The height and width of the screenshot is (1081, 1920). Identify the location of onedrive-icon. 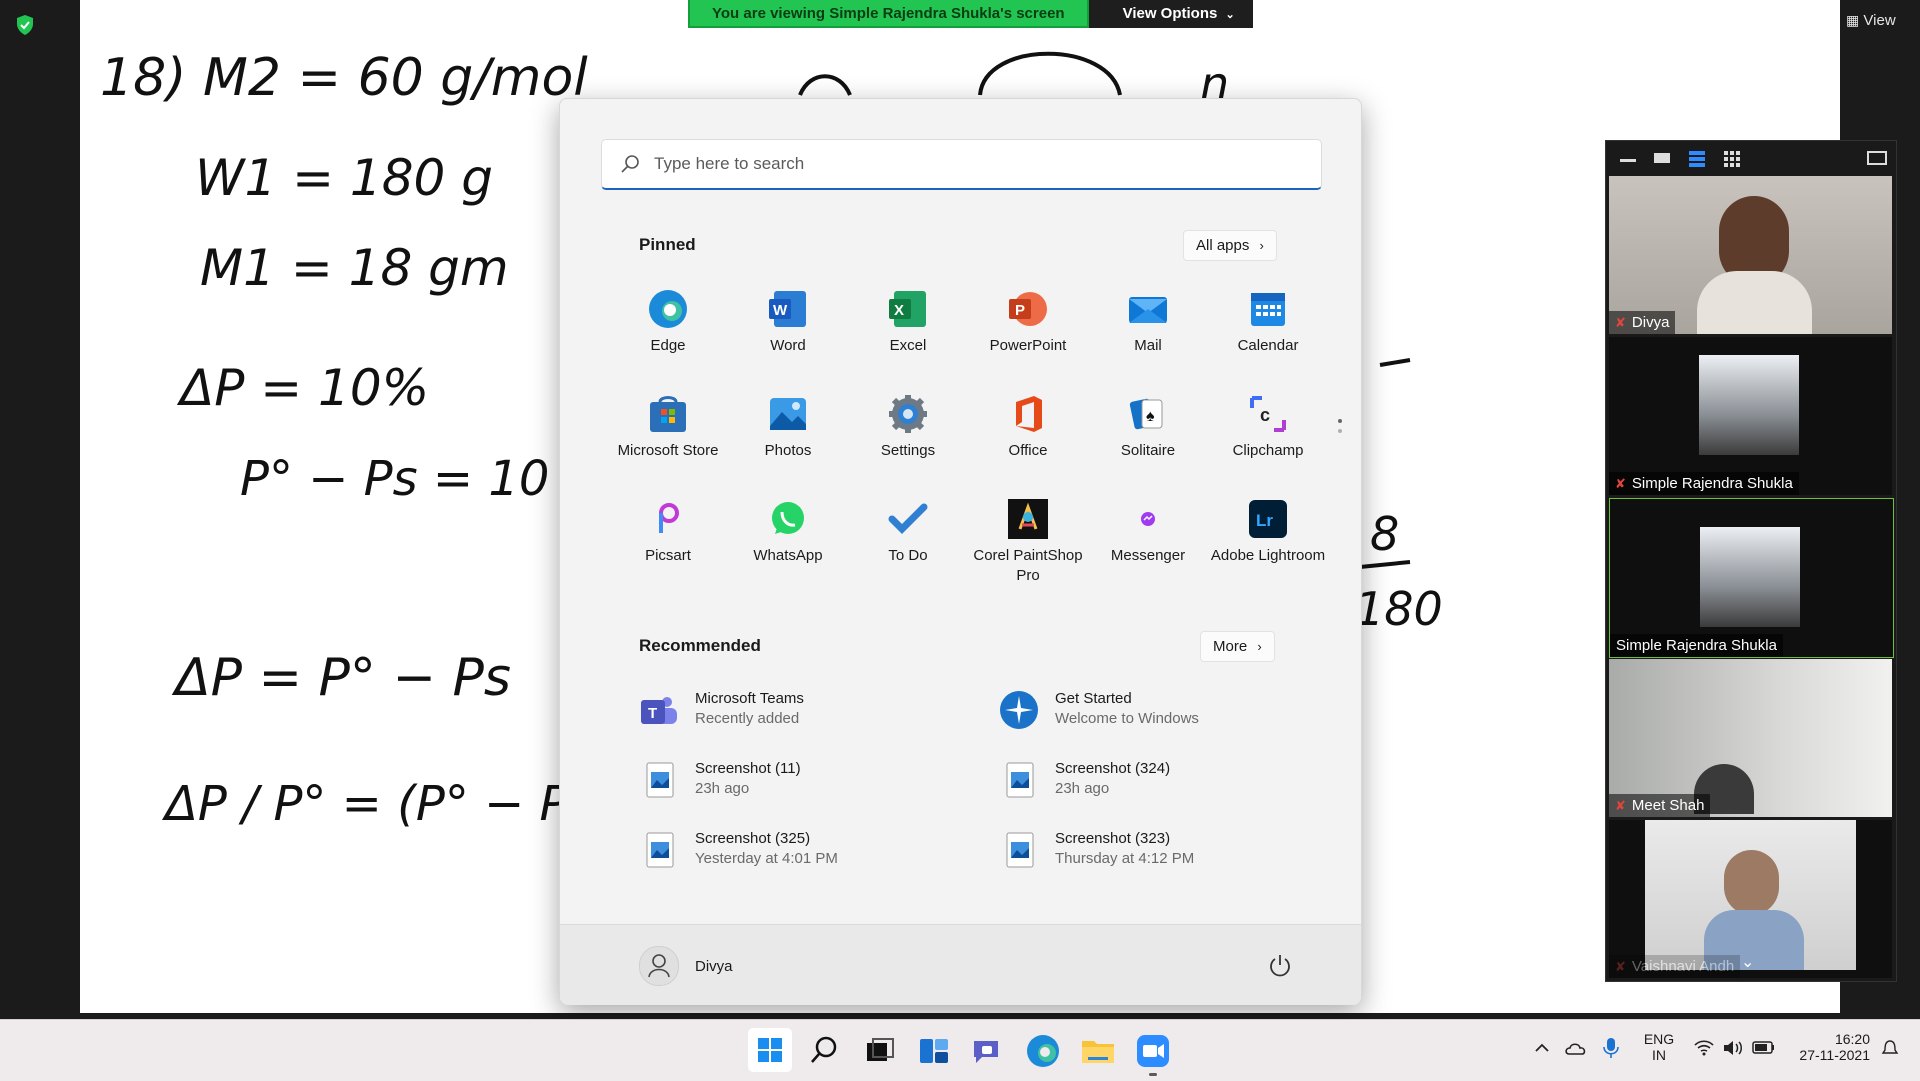
(1576, 1050).